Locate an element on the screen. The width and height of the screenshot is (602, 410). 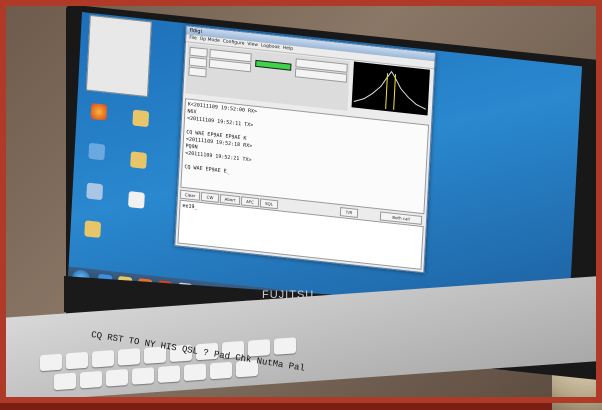
document-icon is located at coordinates (136, 200).